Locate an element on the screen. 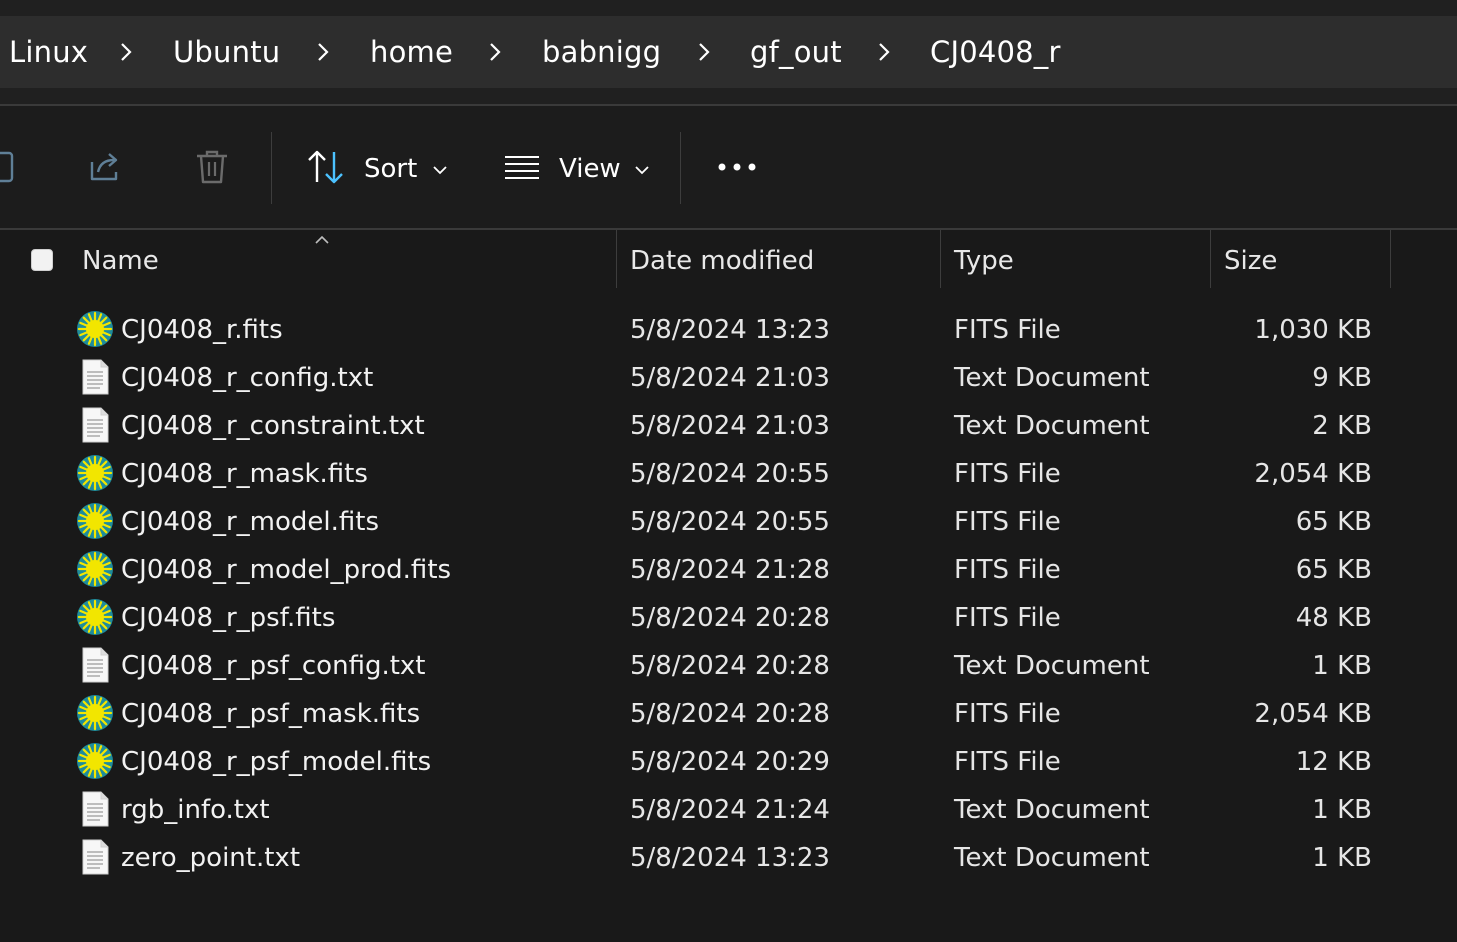  file-name: CJ0408_r_model.fits is located at coordinates (250, 522).